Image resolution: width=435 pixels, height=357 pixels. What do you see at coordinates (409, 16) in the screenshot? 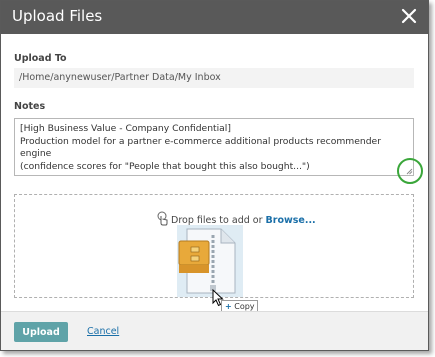
I see `close-icon` at bounding box center [409, 16].